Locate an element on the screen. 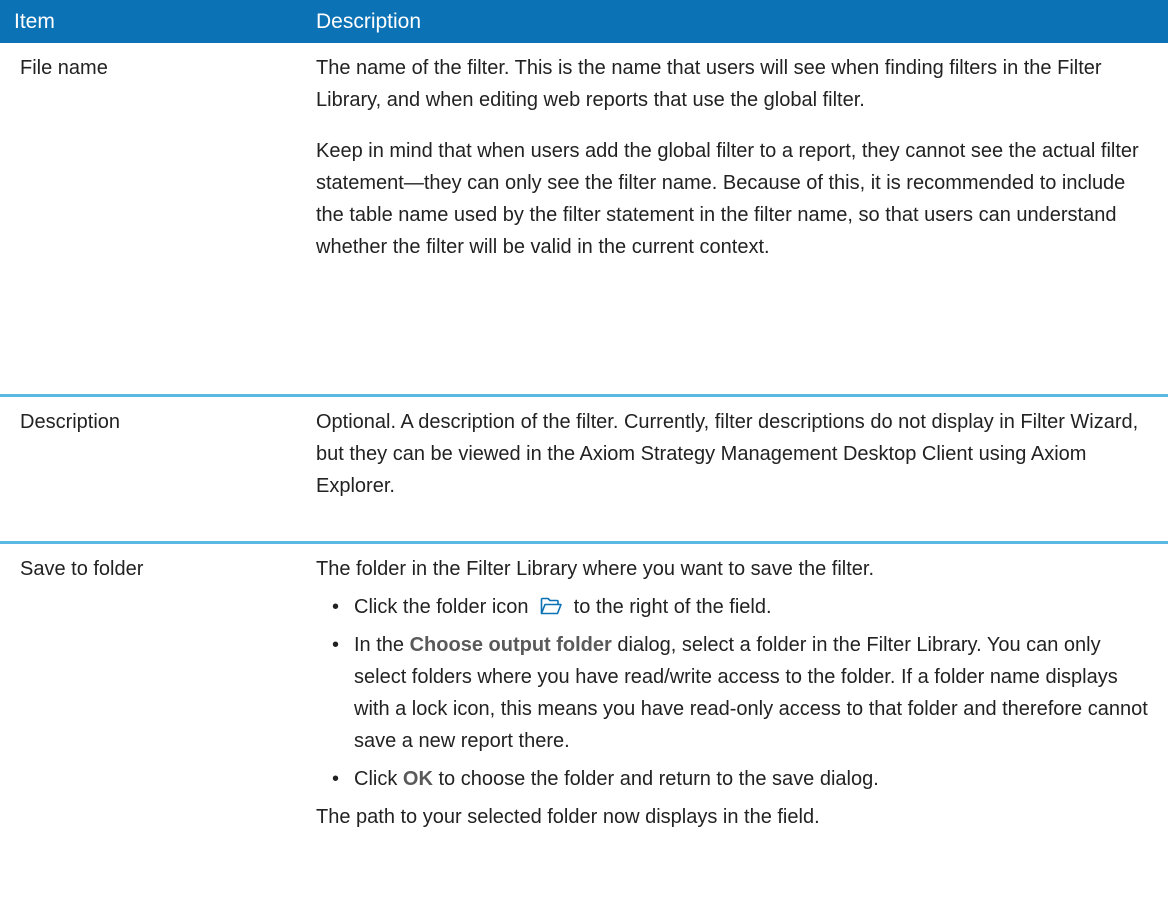  table-header-row: Item Description is located at coordinates (584, 21).